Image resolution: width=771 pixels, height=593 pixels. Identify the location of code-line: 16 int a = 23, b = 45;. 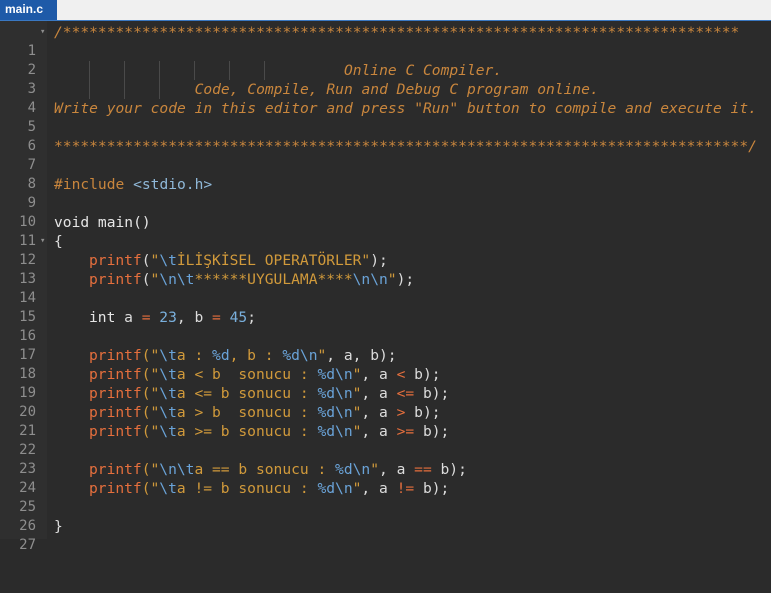
(385, 326).